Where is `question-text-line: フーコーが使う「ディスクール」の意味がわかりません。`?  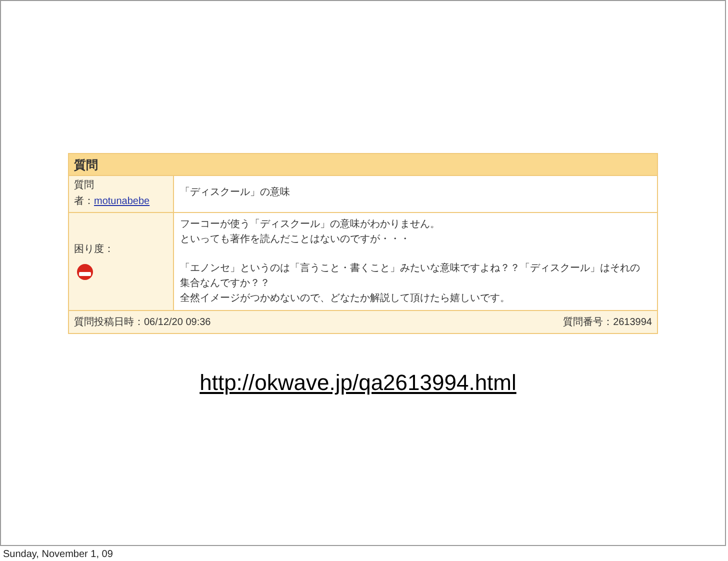
question-text-line: フーコーが使う「ディスクール」の意味がわかりません。 is located at coordinates (310, 225).